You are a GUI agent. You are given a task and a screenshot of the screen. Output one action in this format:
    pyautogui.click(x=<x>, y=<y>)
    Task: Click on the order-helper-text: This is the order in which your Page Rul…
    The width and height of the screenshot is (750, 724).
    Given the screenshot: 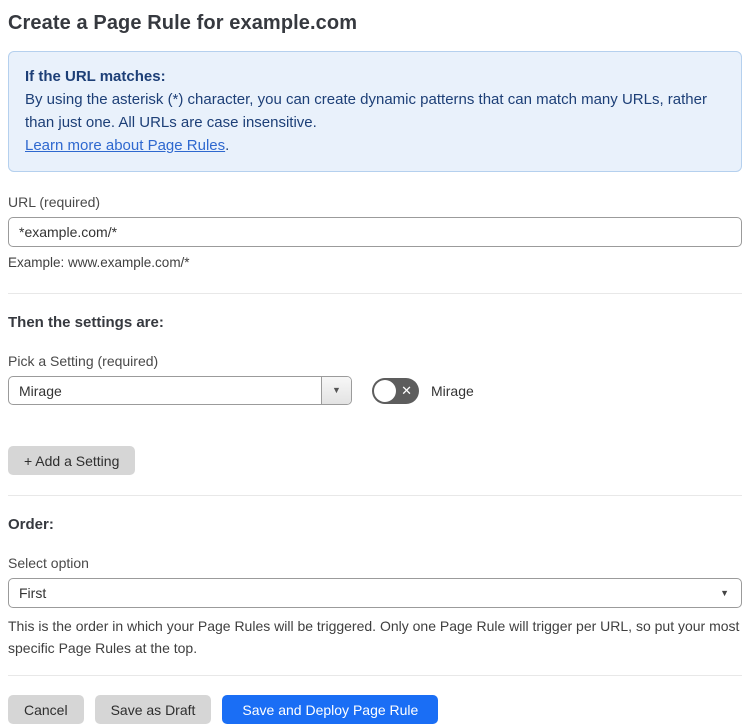 What is the action you would take?
    pyautogui.click(x=374, y=637)
    